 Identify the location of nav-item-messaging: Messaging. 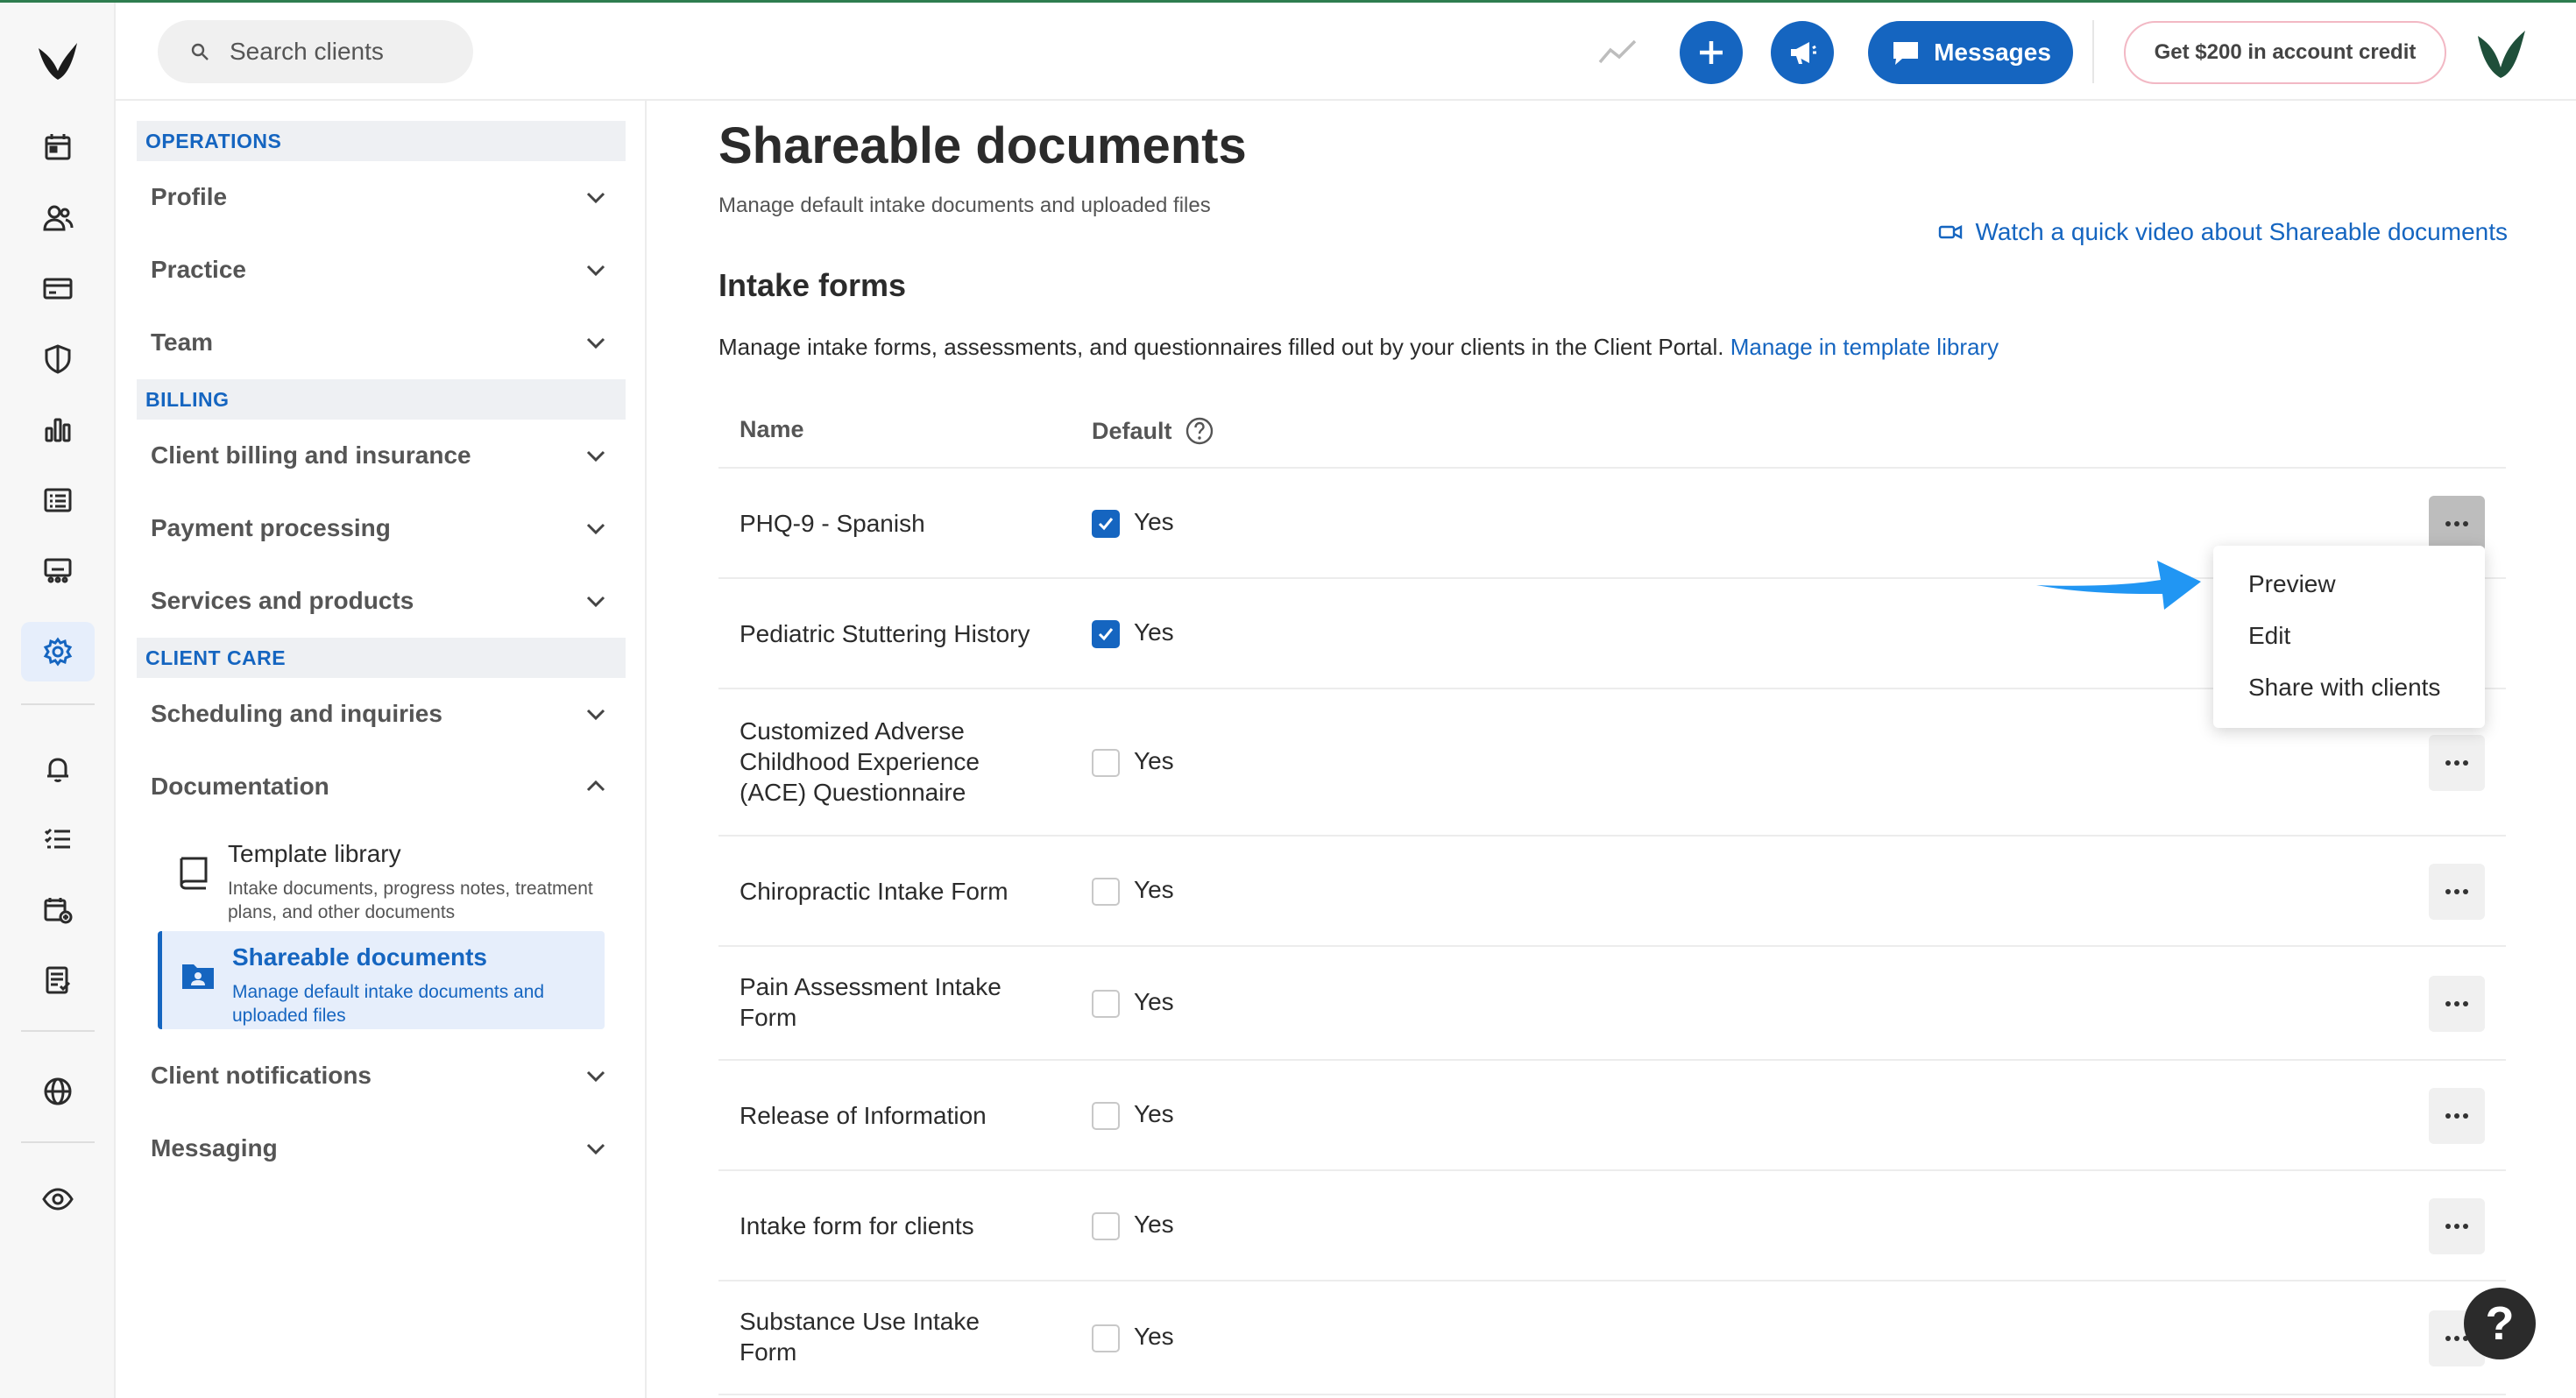
(381, 1148).